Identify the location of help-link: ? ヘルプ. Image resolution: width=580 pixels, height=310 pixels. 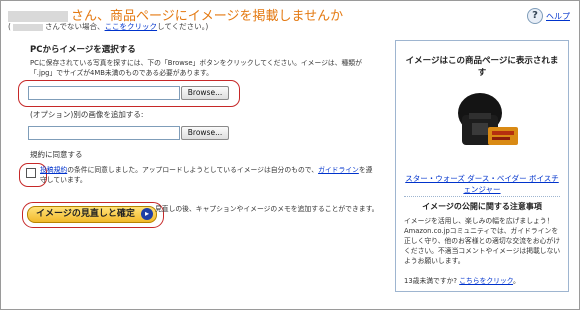
(548, 16).